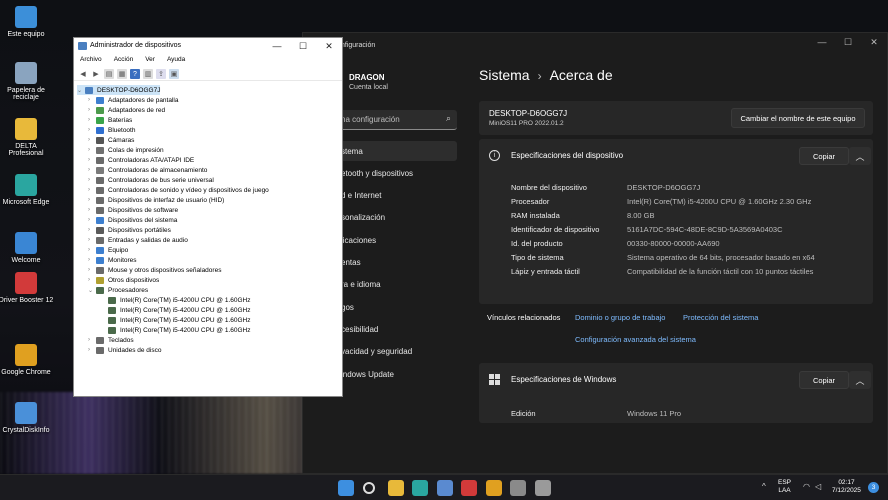  I want to click on settings-nav-item: etooth y dispositivos, so click(395, 173).